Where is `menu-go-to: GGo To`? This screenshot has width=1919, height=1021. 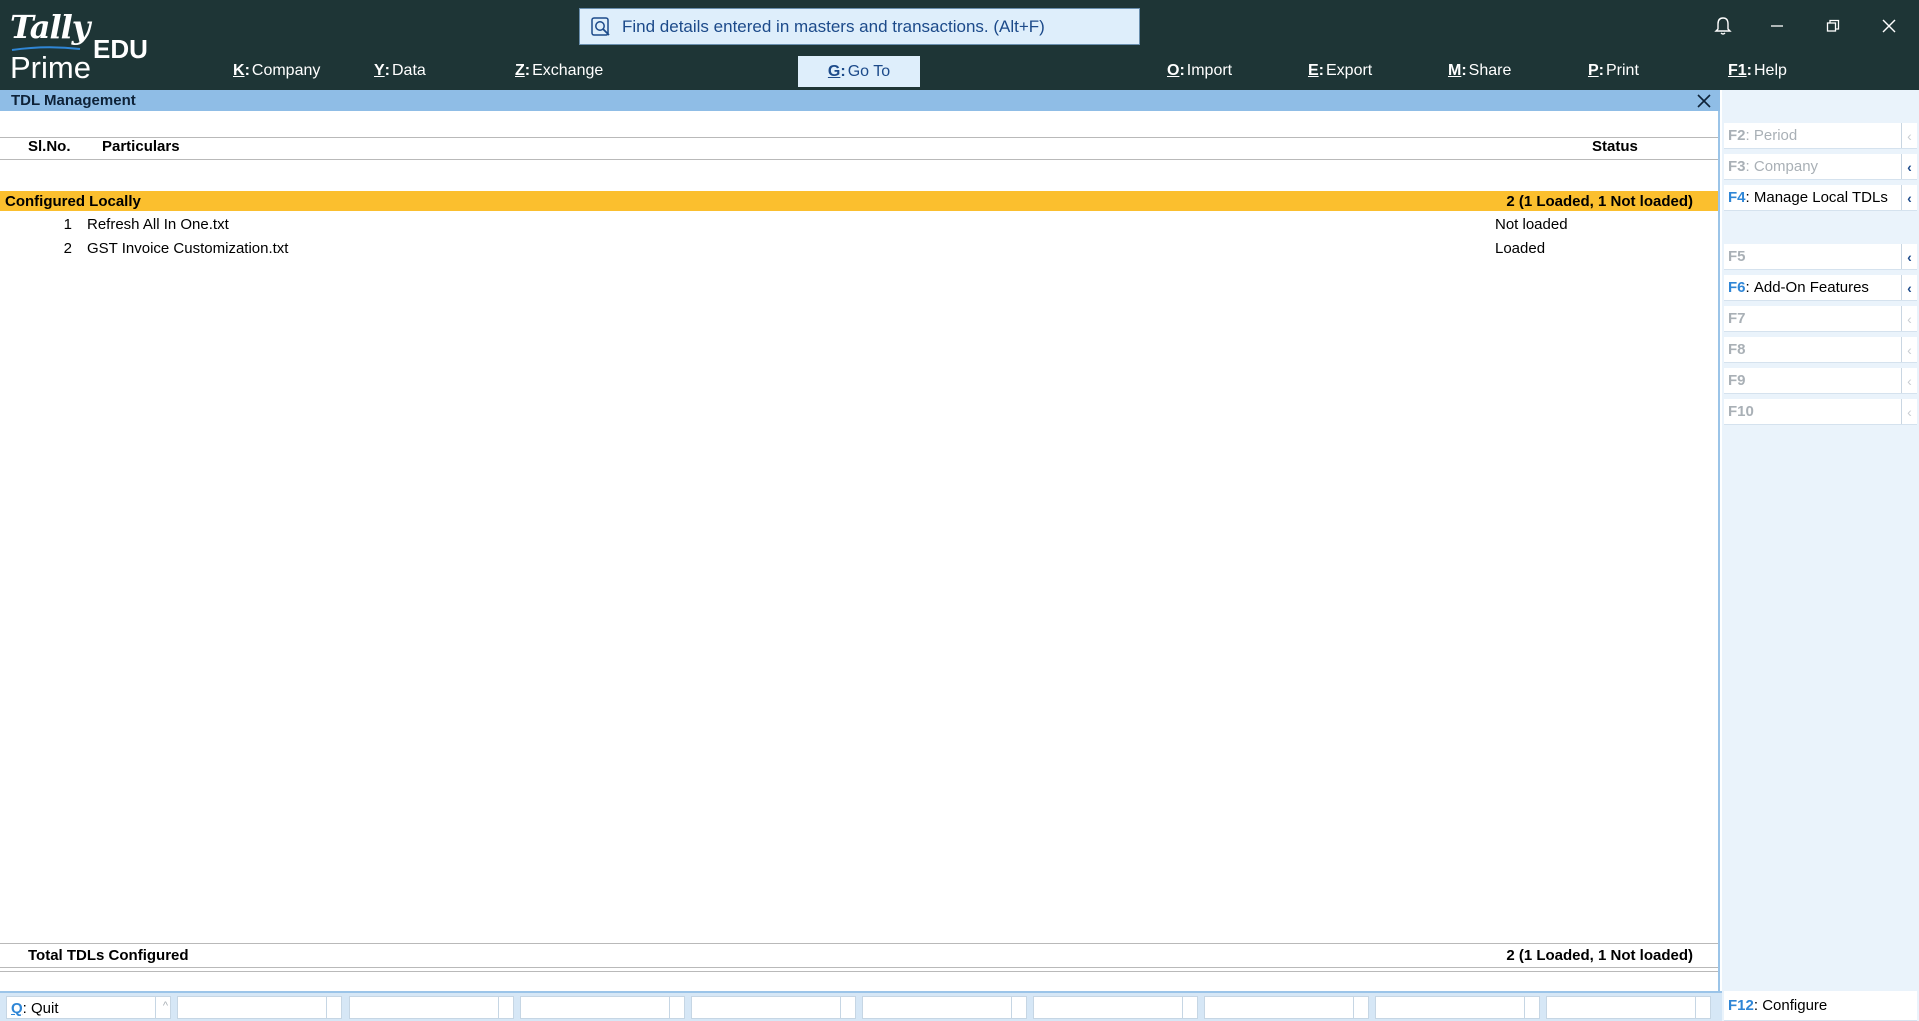 menu-go-to: GGo To is located at coordinates (859, 71).